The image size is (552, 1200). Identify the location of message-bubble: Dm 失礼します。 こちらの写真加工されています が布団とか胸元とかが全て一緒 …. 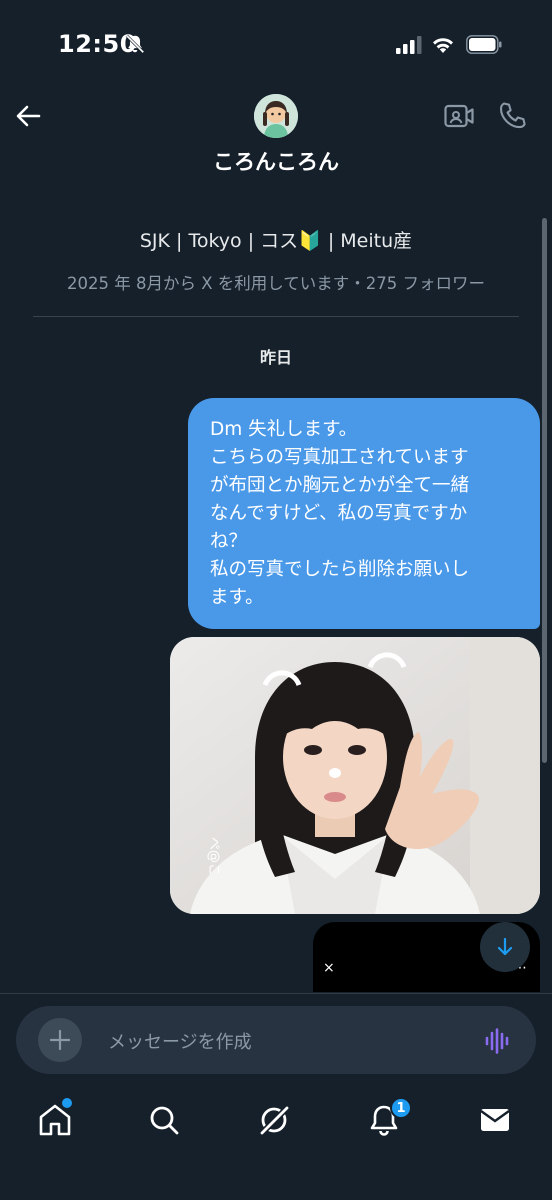
(364, 513).